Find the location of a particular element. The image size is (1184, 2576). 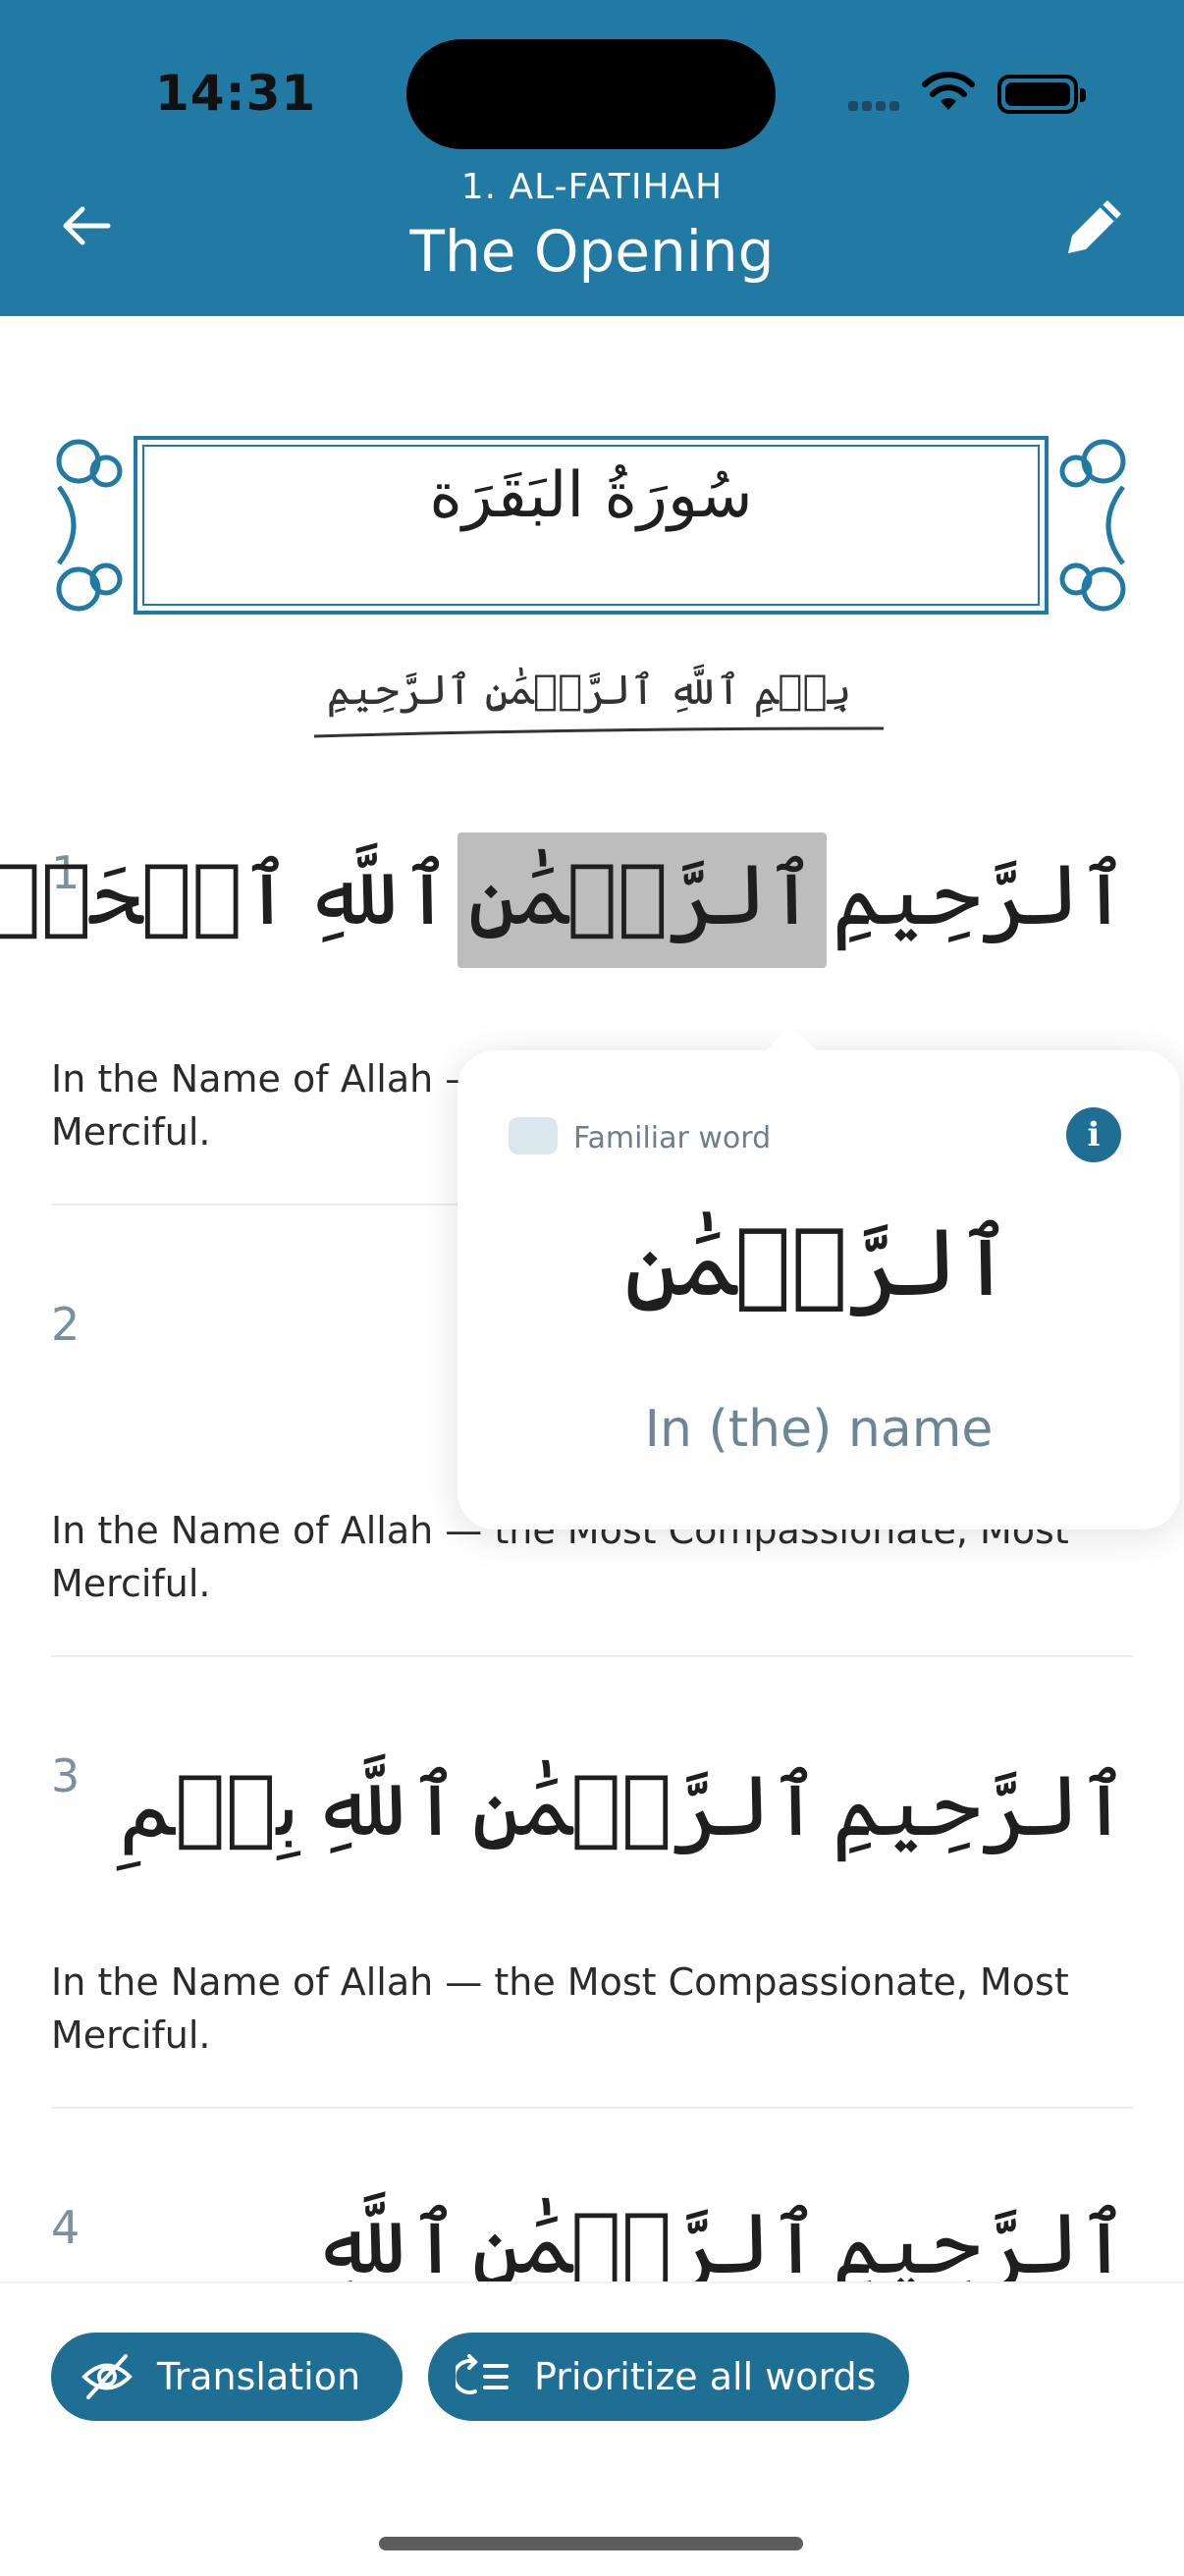

top-app-bar: 14:31 1. AL-FATIHAH The Opening is located at coordinates (592, 158).